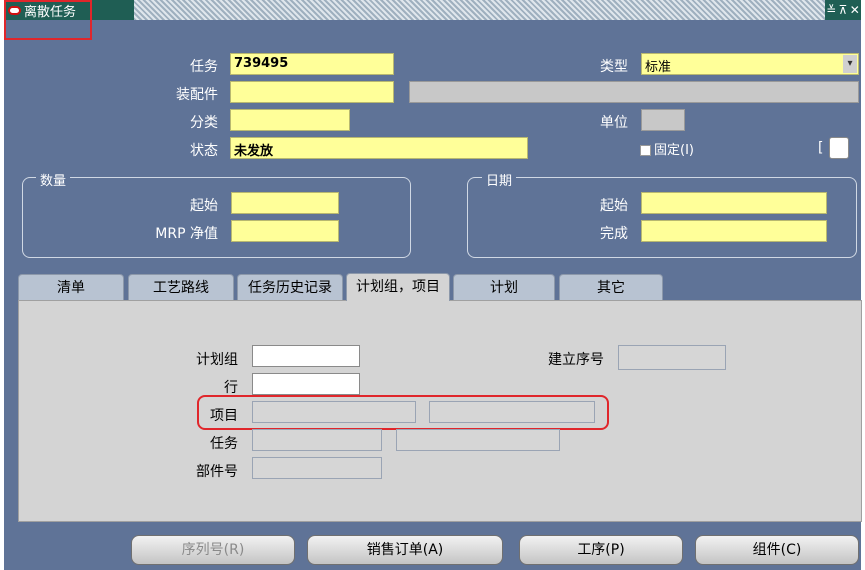 The height and width of the screenshot is (570, 865). I want to click on window-controls: ≚ ⊼ ✕, so click(843, 10).